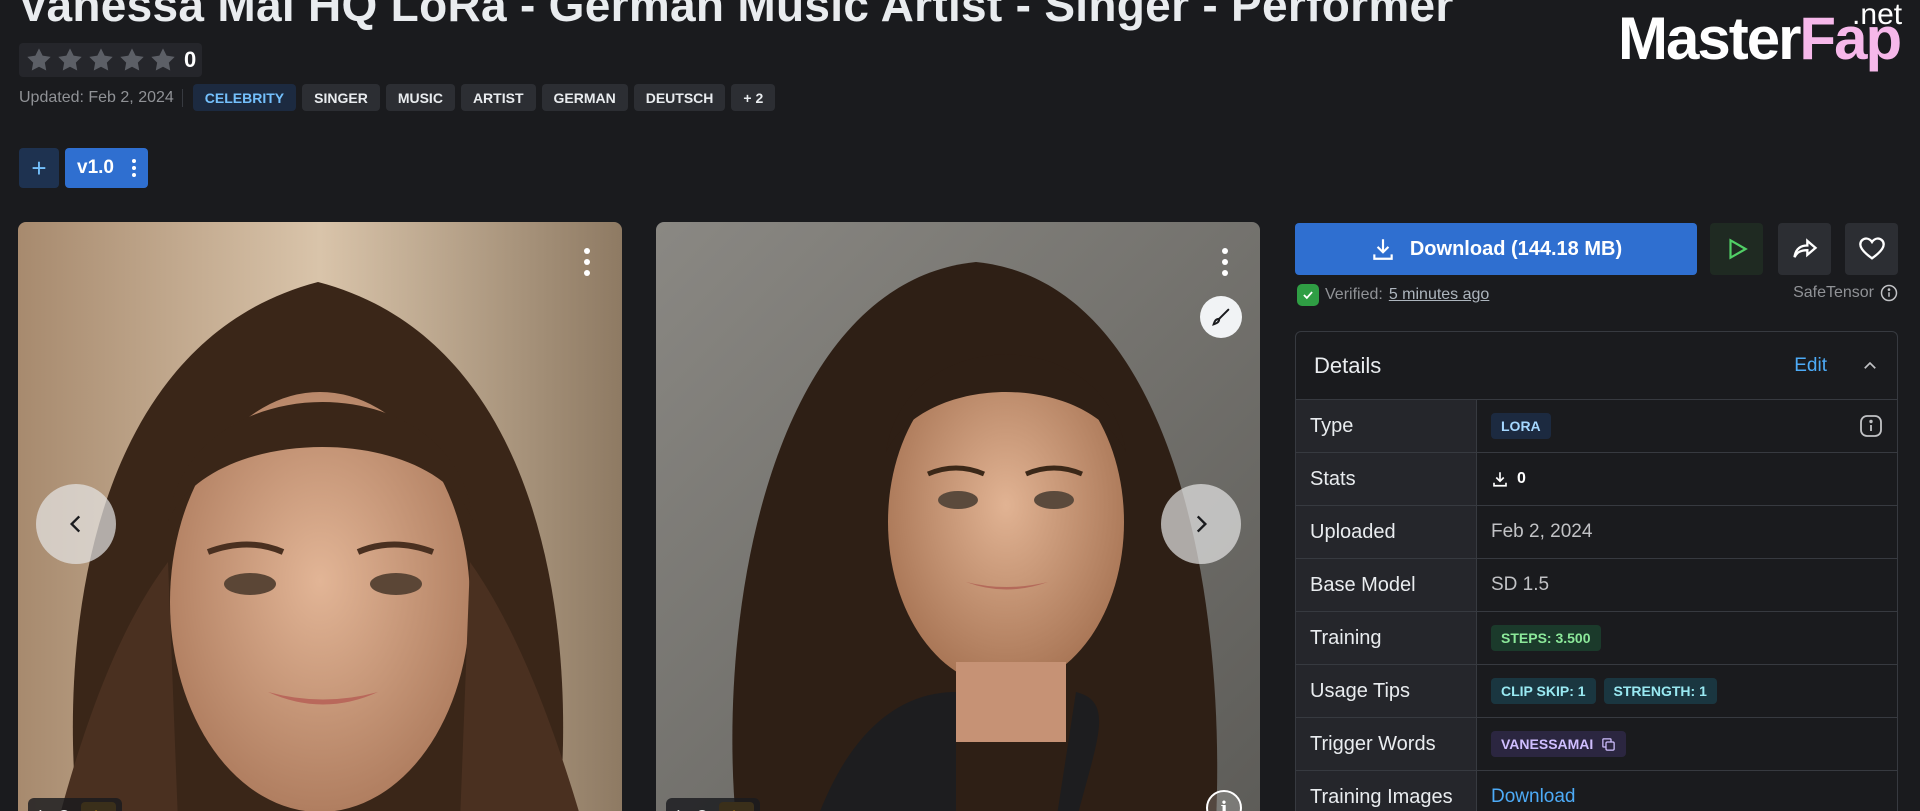 The image size is (1920, 811). I want to click on details-row-type: Type LORA, so click(1596, 426).